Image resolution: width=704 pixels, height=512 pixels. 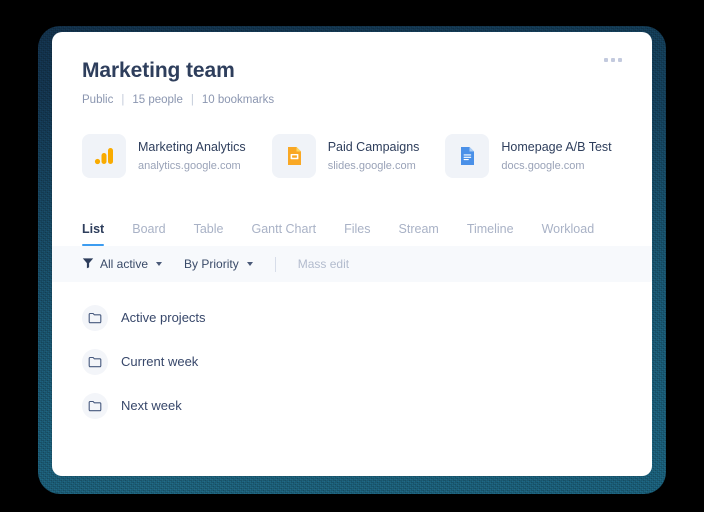 I want to click on tab-board: Board, so click(x=148, y=233).